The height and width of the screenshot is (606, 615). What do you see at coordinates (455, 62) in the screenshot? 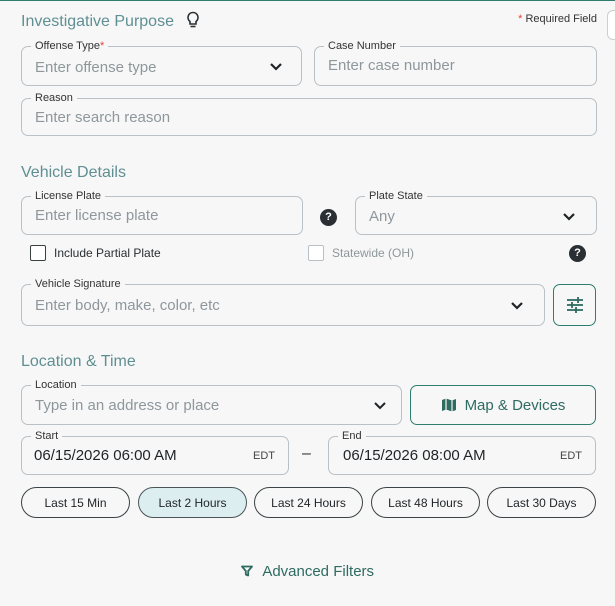
I see `case-number-field: Case Number Enter case number` at bounding box center [455, 62].